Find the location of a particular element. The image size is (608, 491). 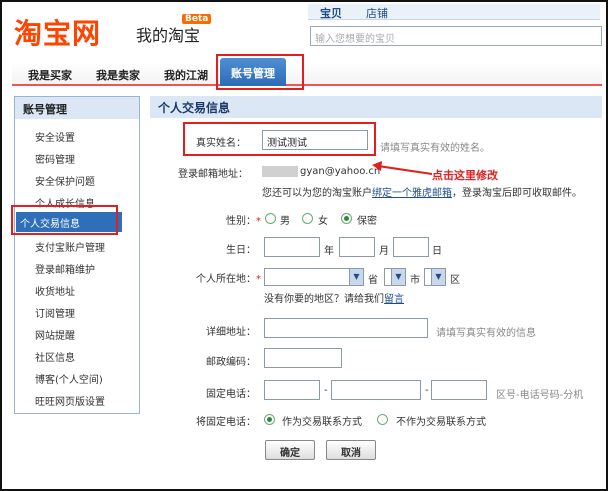

real-name-hint: 请填写真实有效的姓名。 is located at coordinates (435, 148).